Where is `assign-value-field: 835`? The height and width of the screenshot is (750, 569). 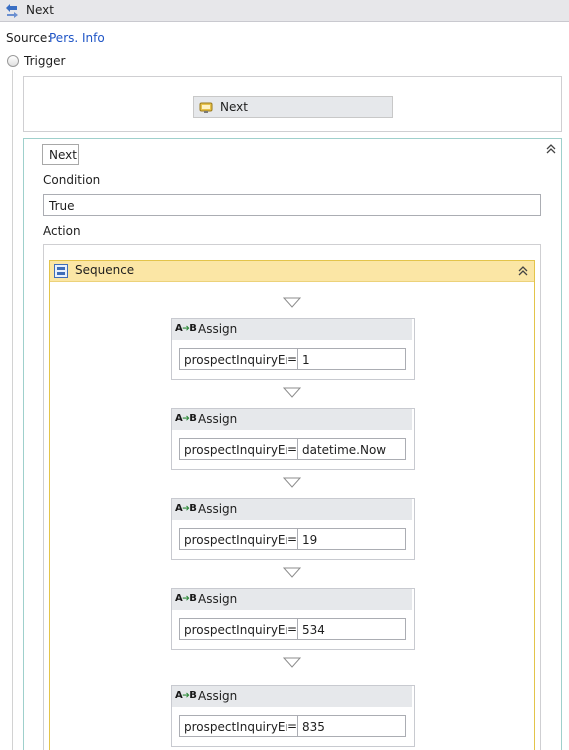 assign-value-field: 835 is located at coordinates (351, 726).